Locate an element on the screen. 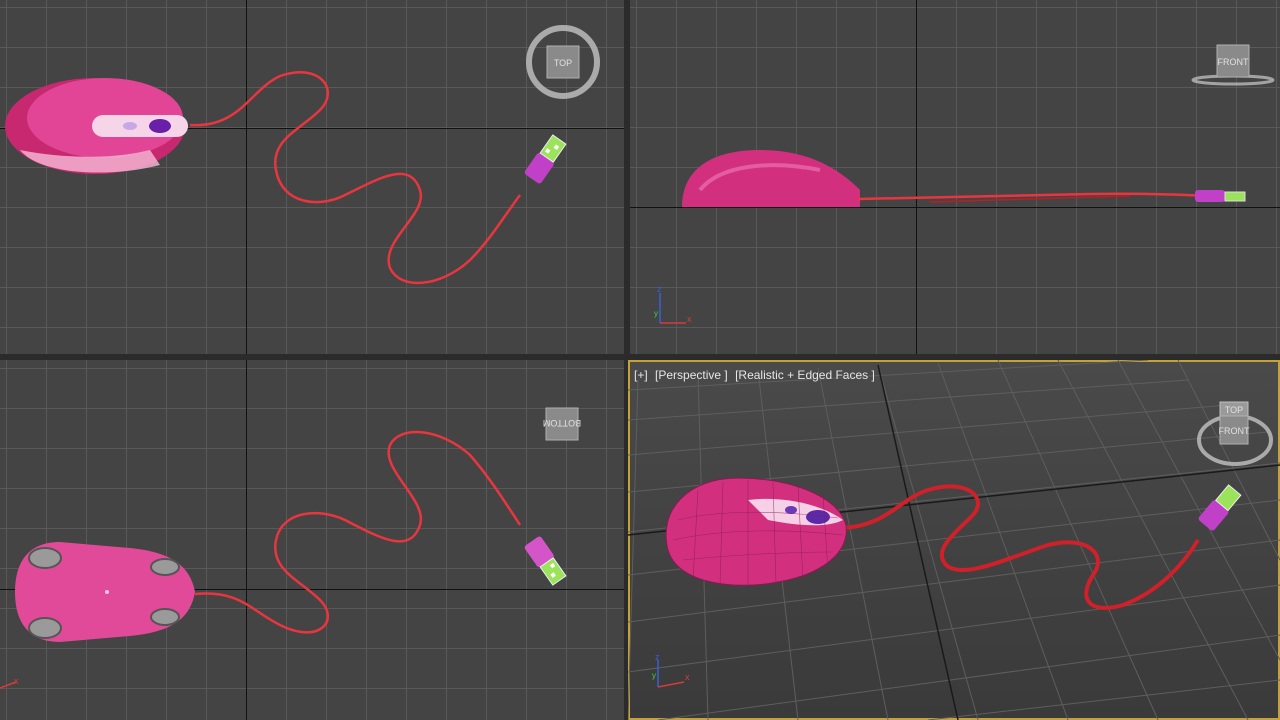 This screenshot has height=720, width=1280. viewcube-icon: TOP is located at coordinates (563, 62).